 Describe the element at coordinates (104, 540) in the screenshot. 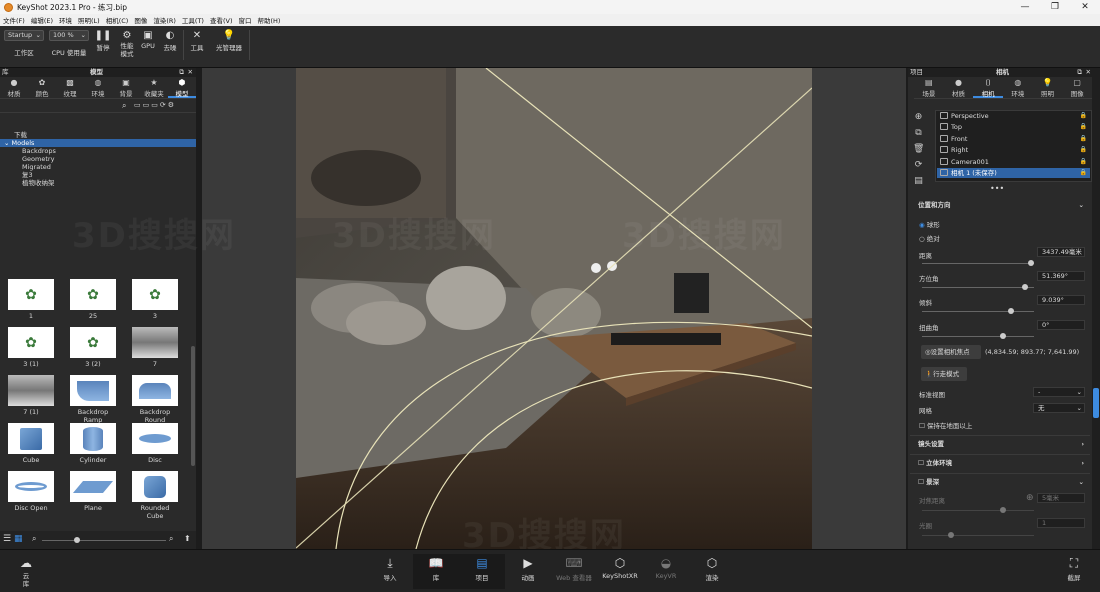

I see `thumbnail-size-slider` at that location.